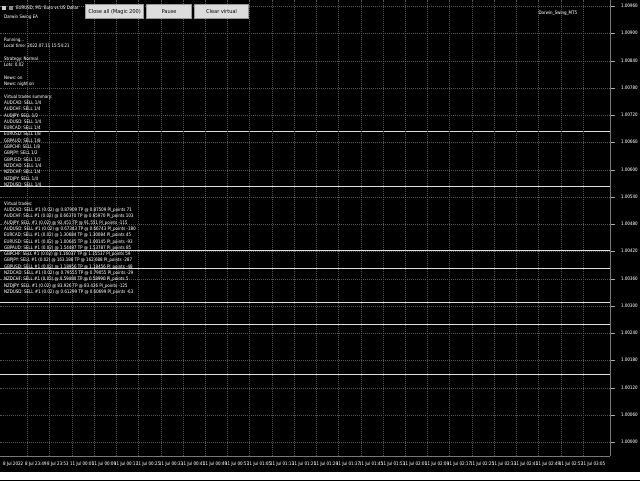 Image resolution: width=640 pixels, height=481 pixels. What do you see at coordinates (259, 463) in the screenshot?
I see `time-label: 11 Jul 01:05` at bounding box center [259, 463].